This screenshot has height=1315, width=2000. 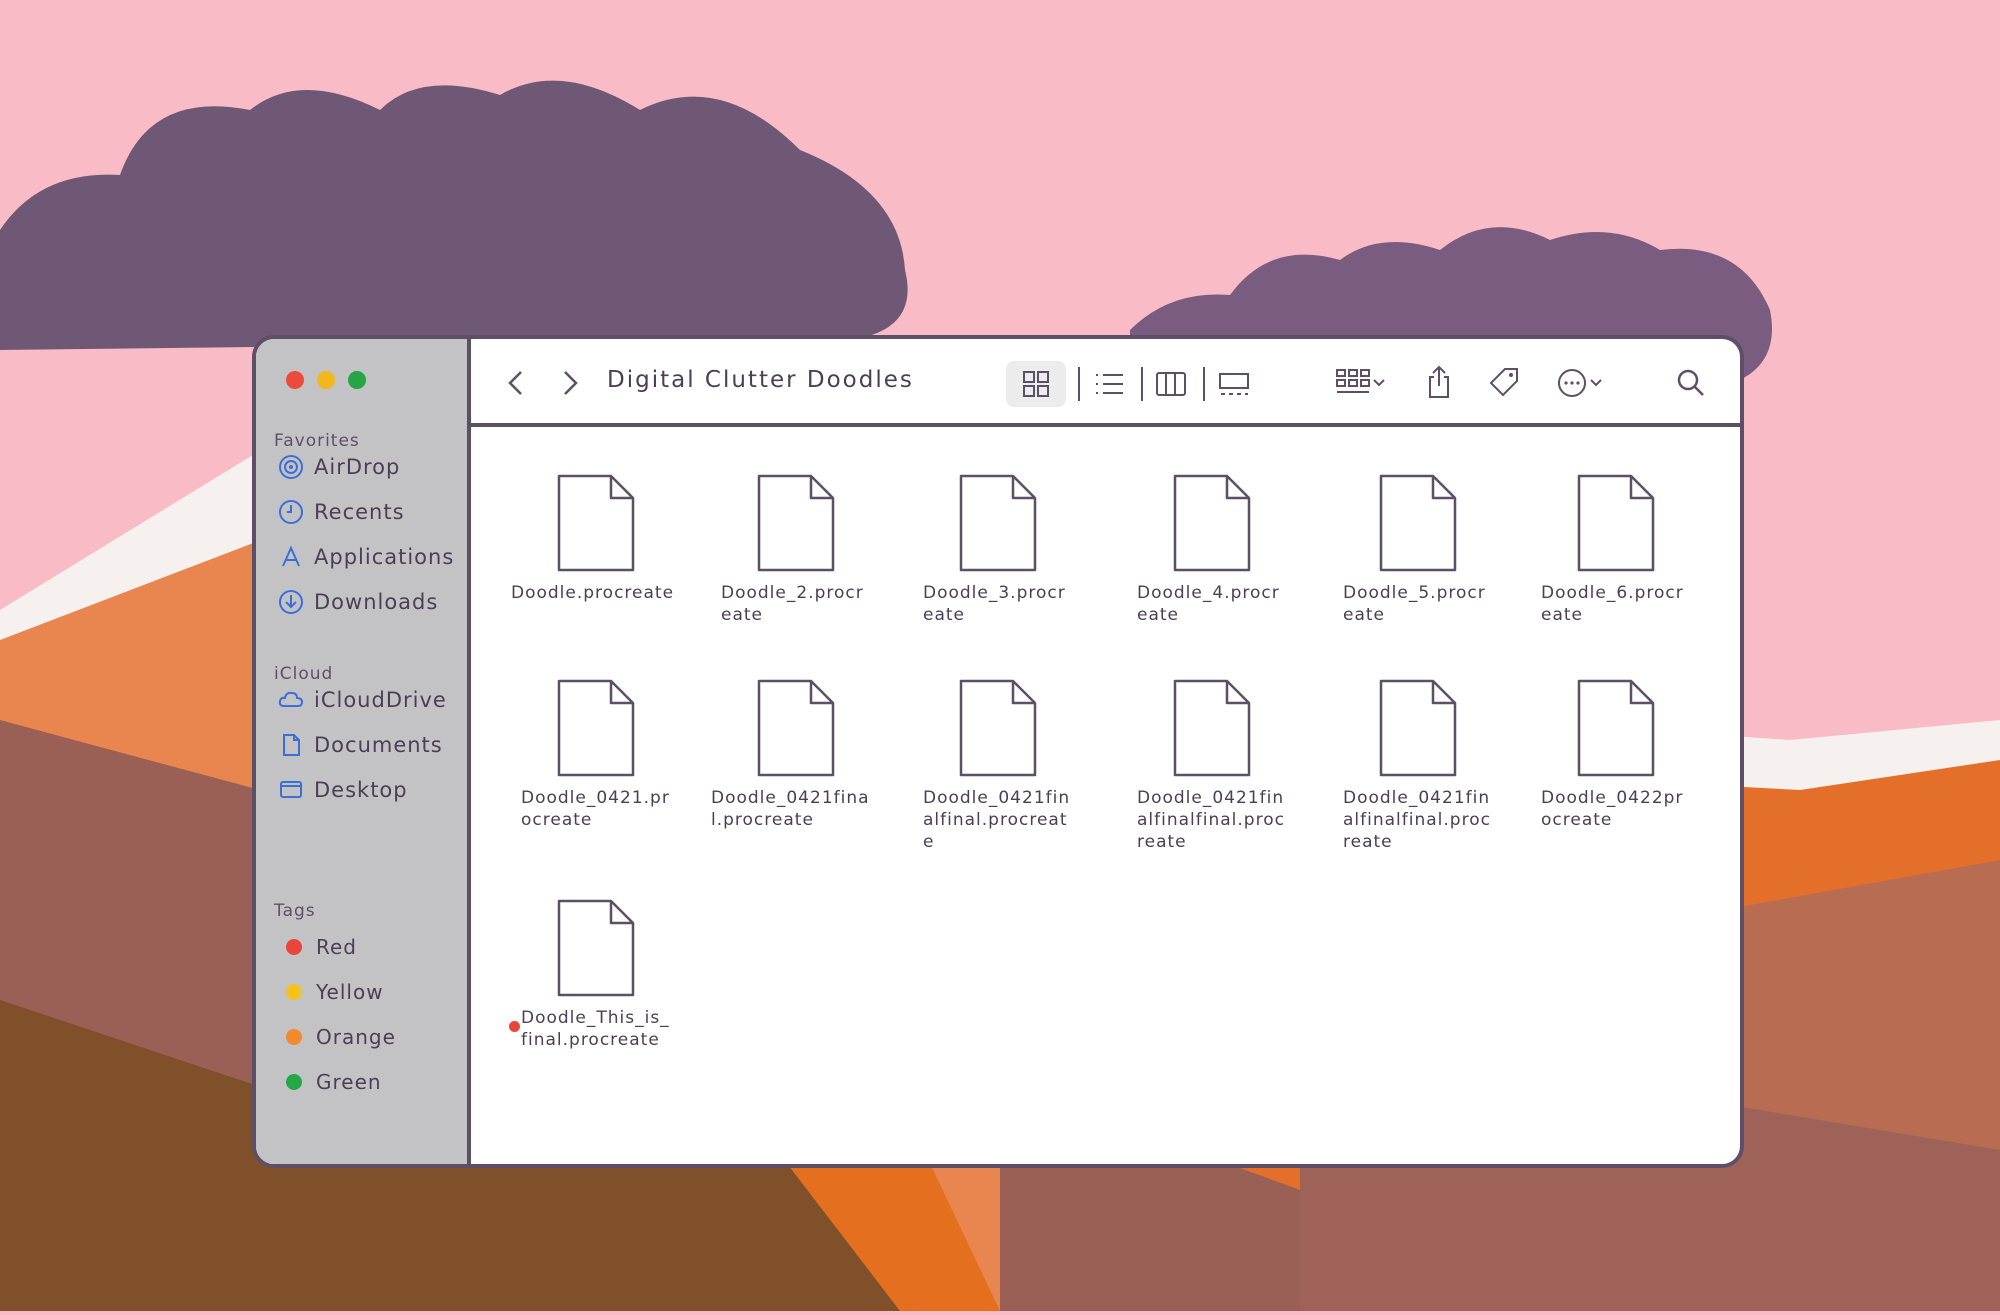 What do you see at coordinates (596, 974) in the screenshot?
I see `file-item: Doodle_This_is_final.procreate` at bounding box center [596, 974].